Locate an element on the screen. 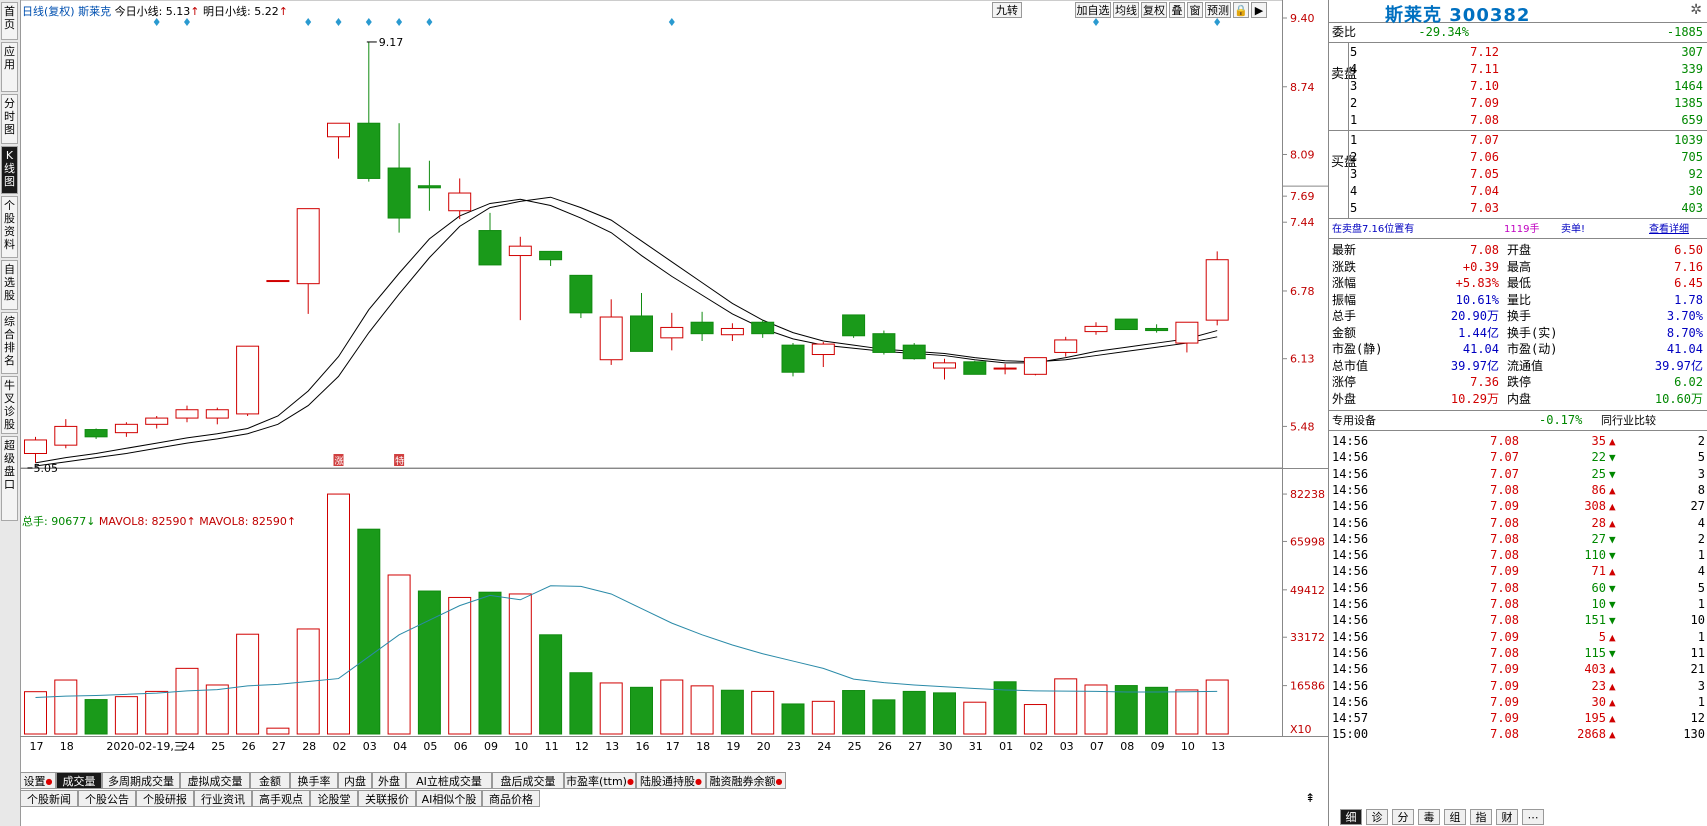  x-axis-label: 24 is located at coordinates (188, 746).